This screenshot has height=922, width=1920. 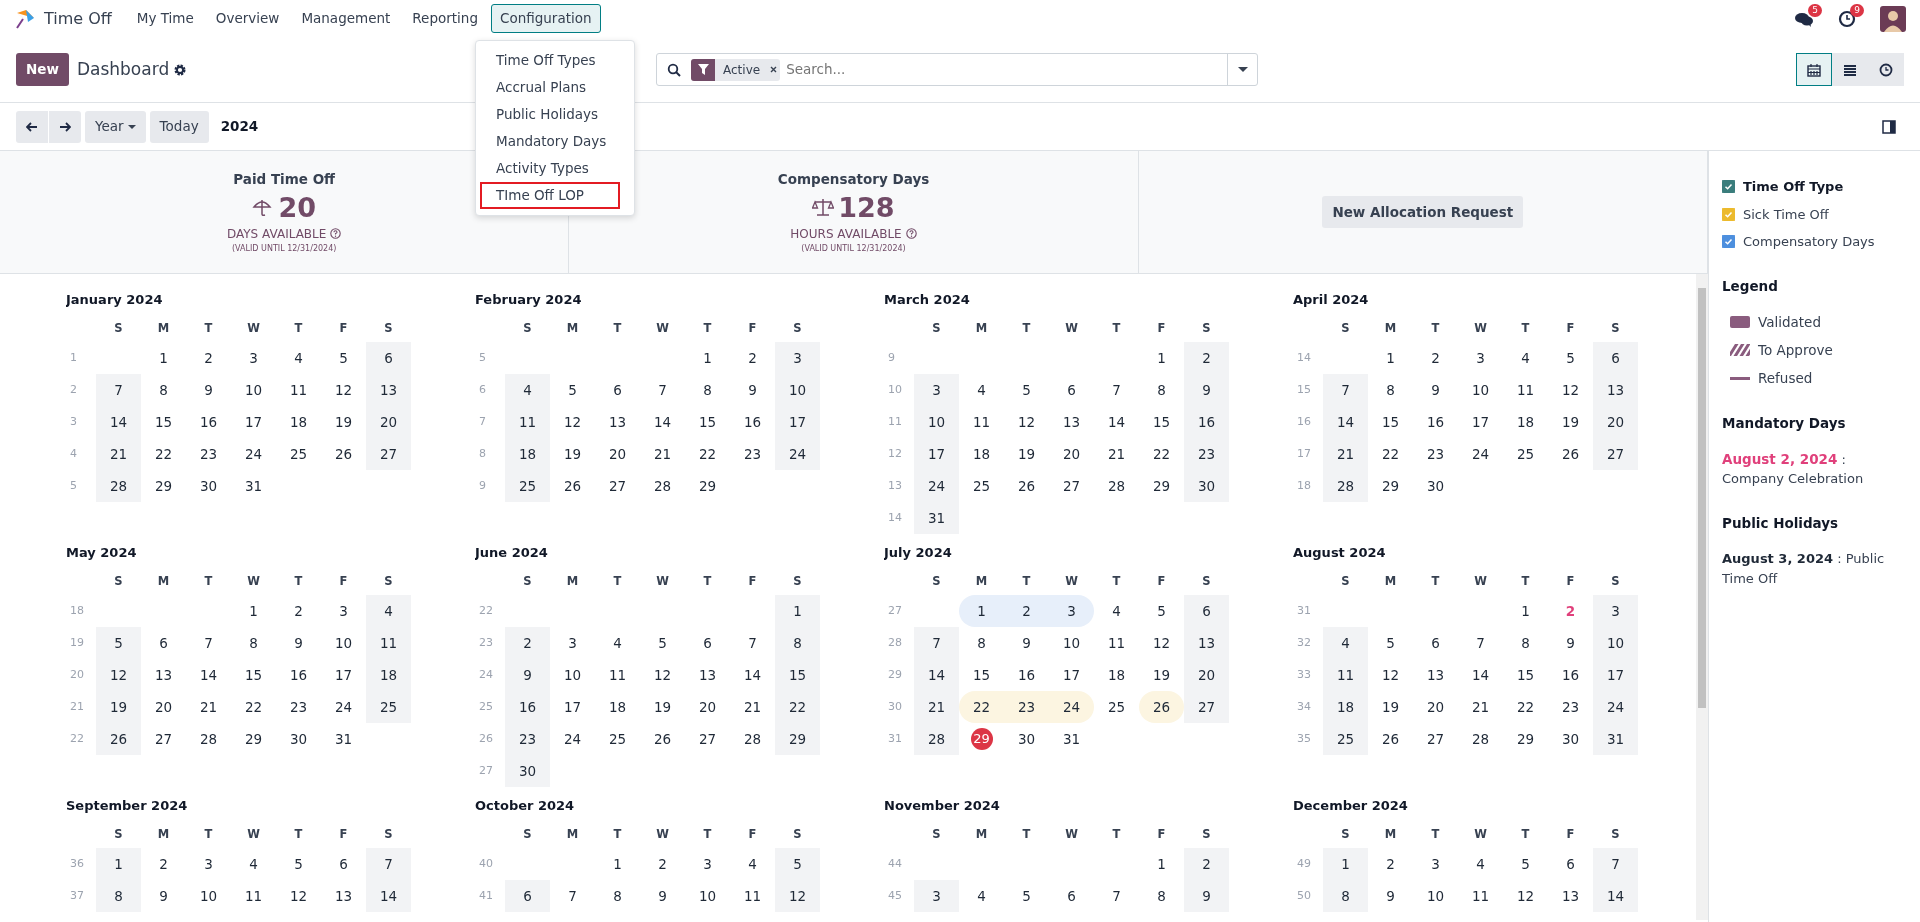 What do you see at coordinates (32, 126) in the screenshot?
I see `previous-button` at bounding box center [32, 126].